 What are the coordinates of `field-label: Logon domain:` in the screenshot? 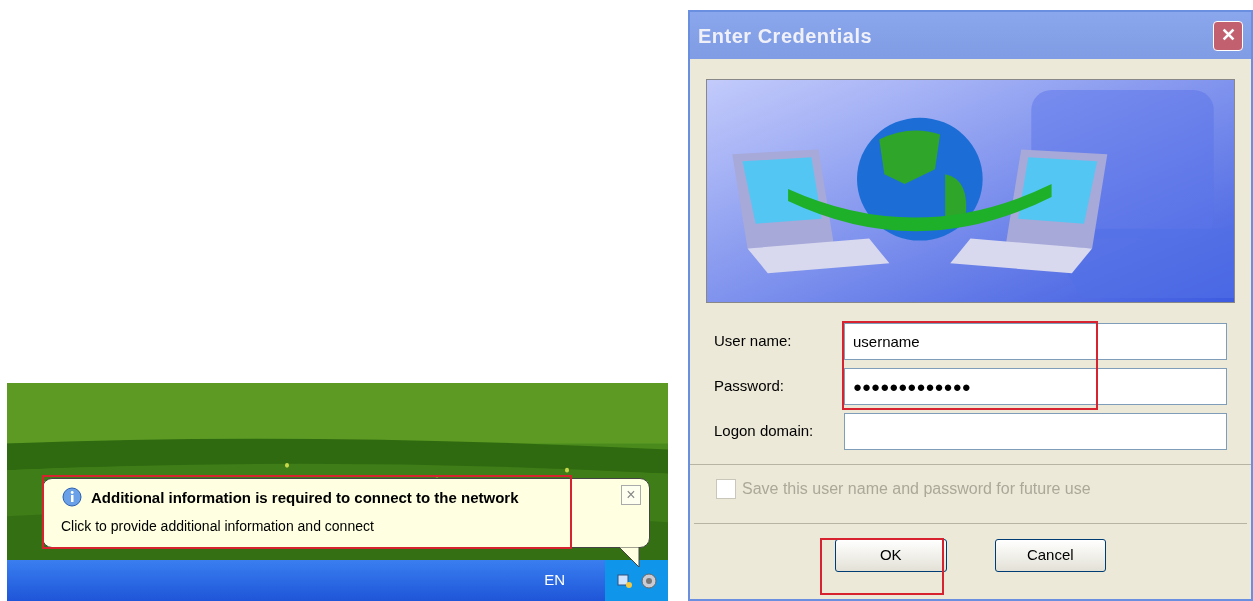 It's located at (764, 431).